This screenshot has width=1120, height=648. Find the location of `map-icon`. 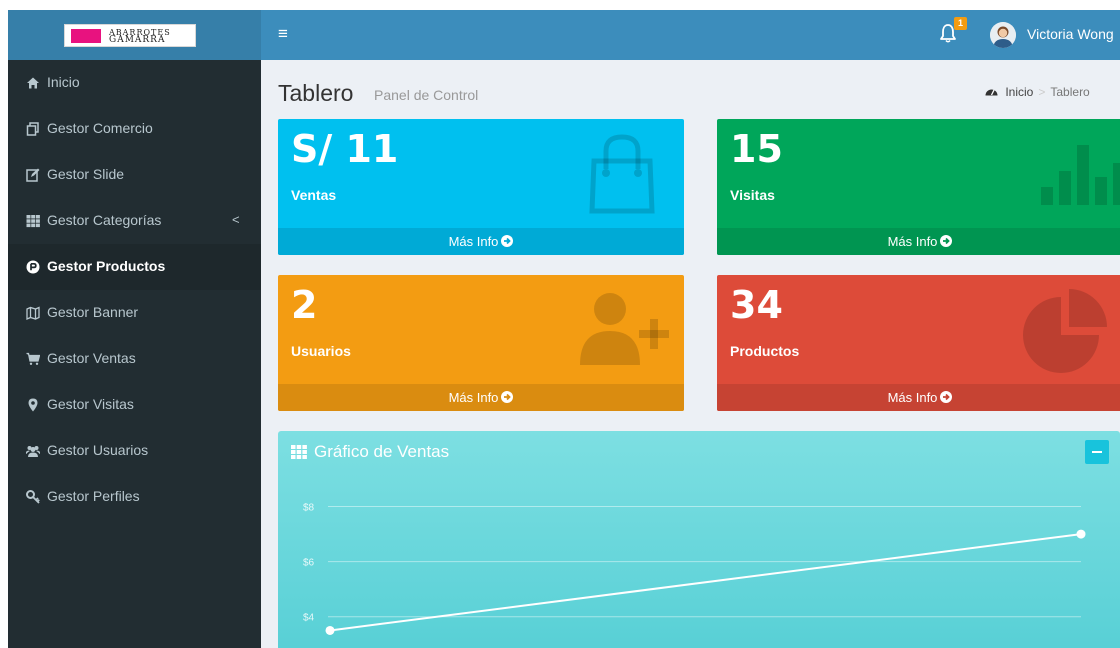

map-icon is located at coordinates (33, 313).